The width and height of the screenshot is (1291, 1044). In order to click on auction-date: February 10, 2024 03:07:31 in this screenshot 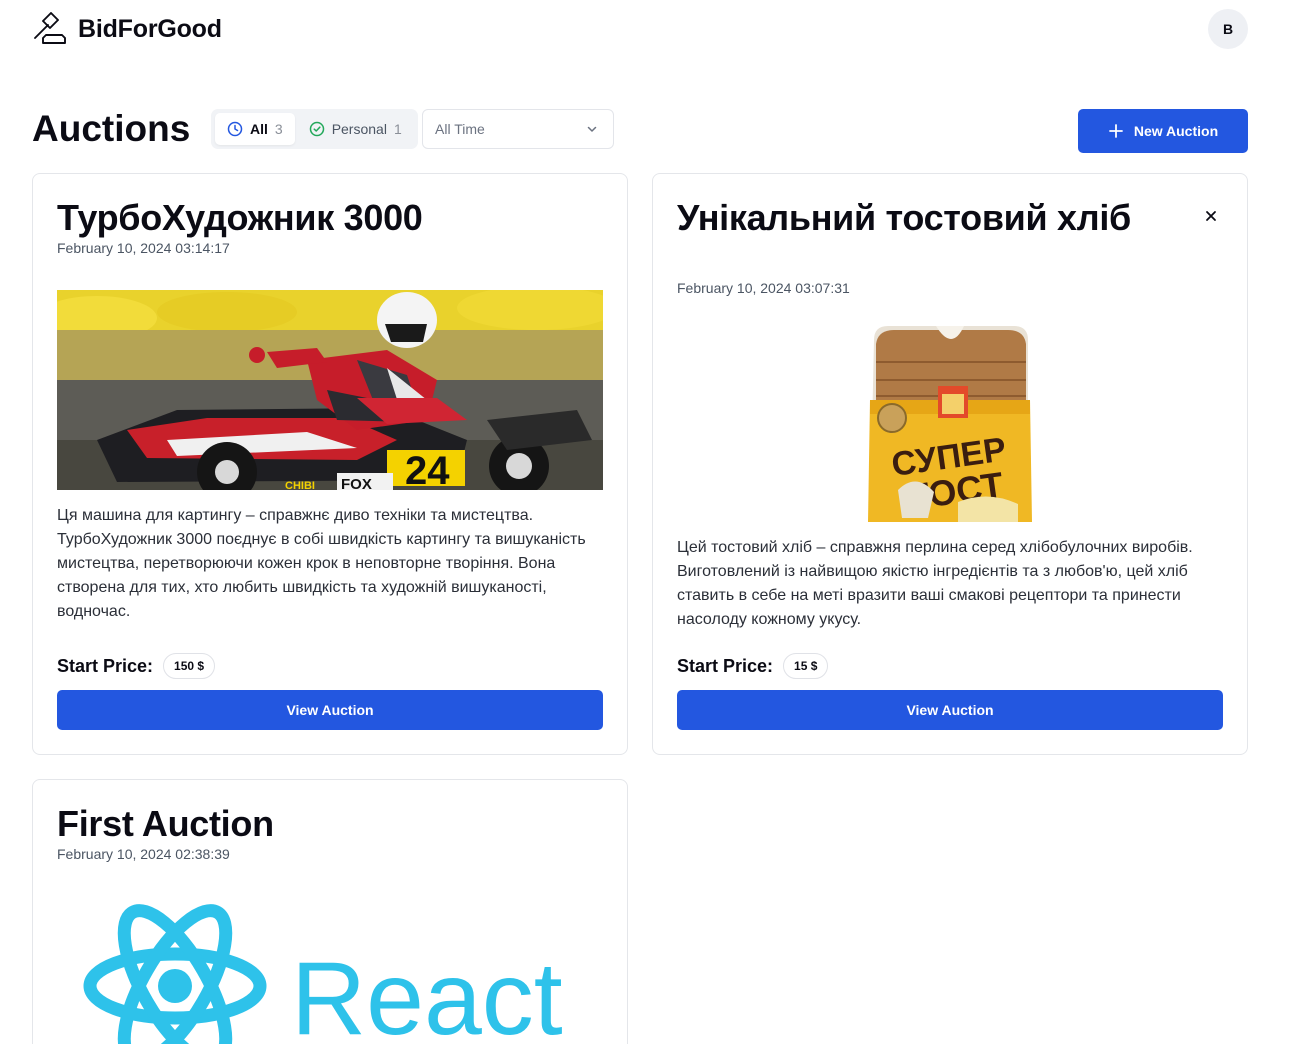, I will do `click(763, 288)`.